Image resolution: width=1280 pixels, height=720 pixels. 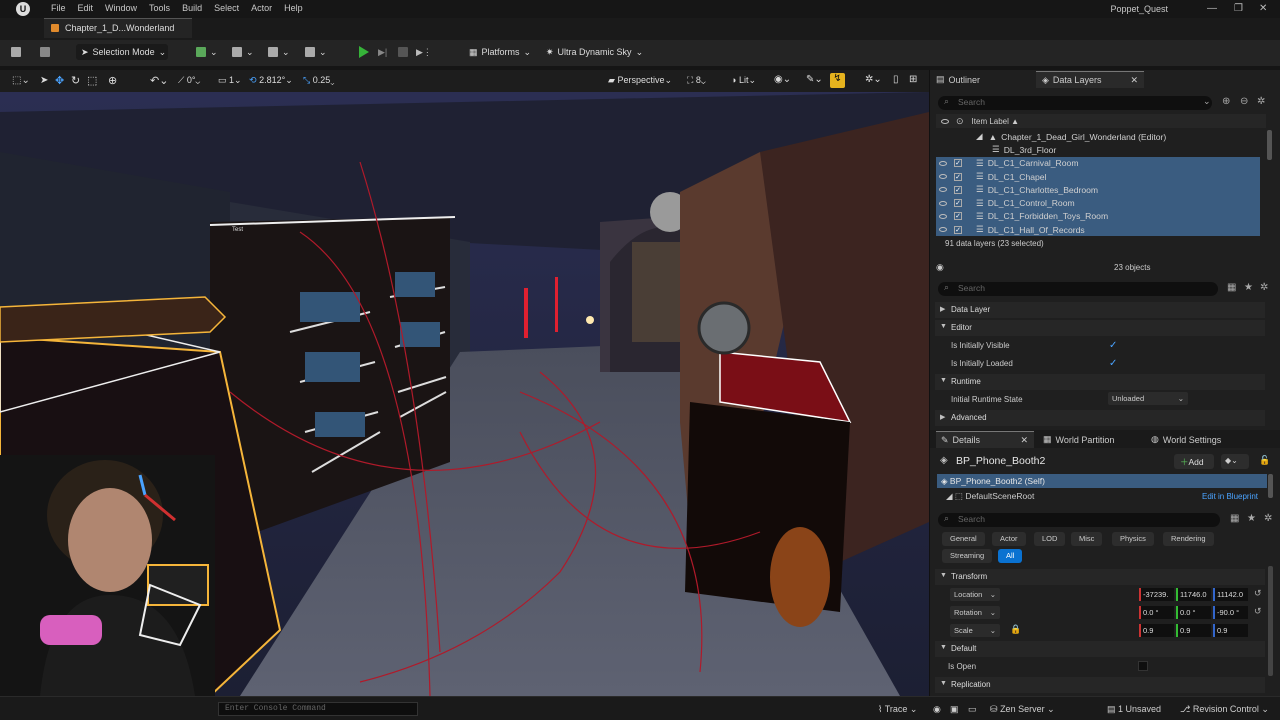 I want to click on scale-x-field: 0.9, so click(x=1156, y=630).